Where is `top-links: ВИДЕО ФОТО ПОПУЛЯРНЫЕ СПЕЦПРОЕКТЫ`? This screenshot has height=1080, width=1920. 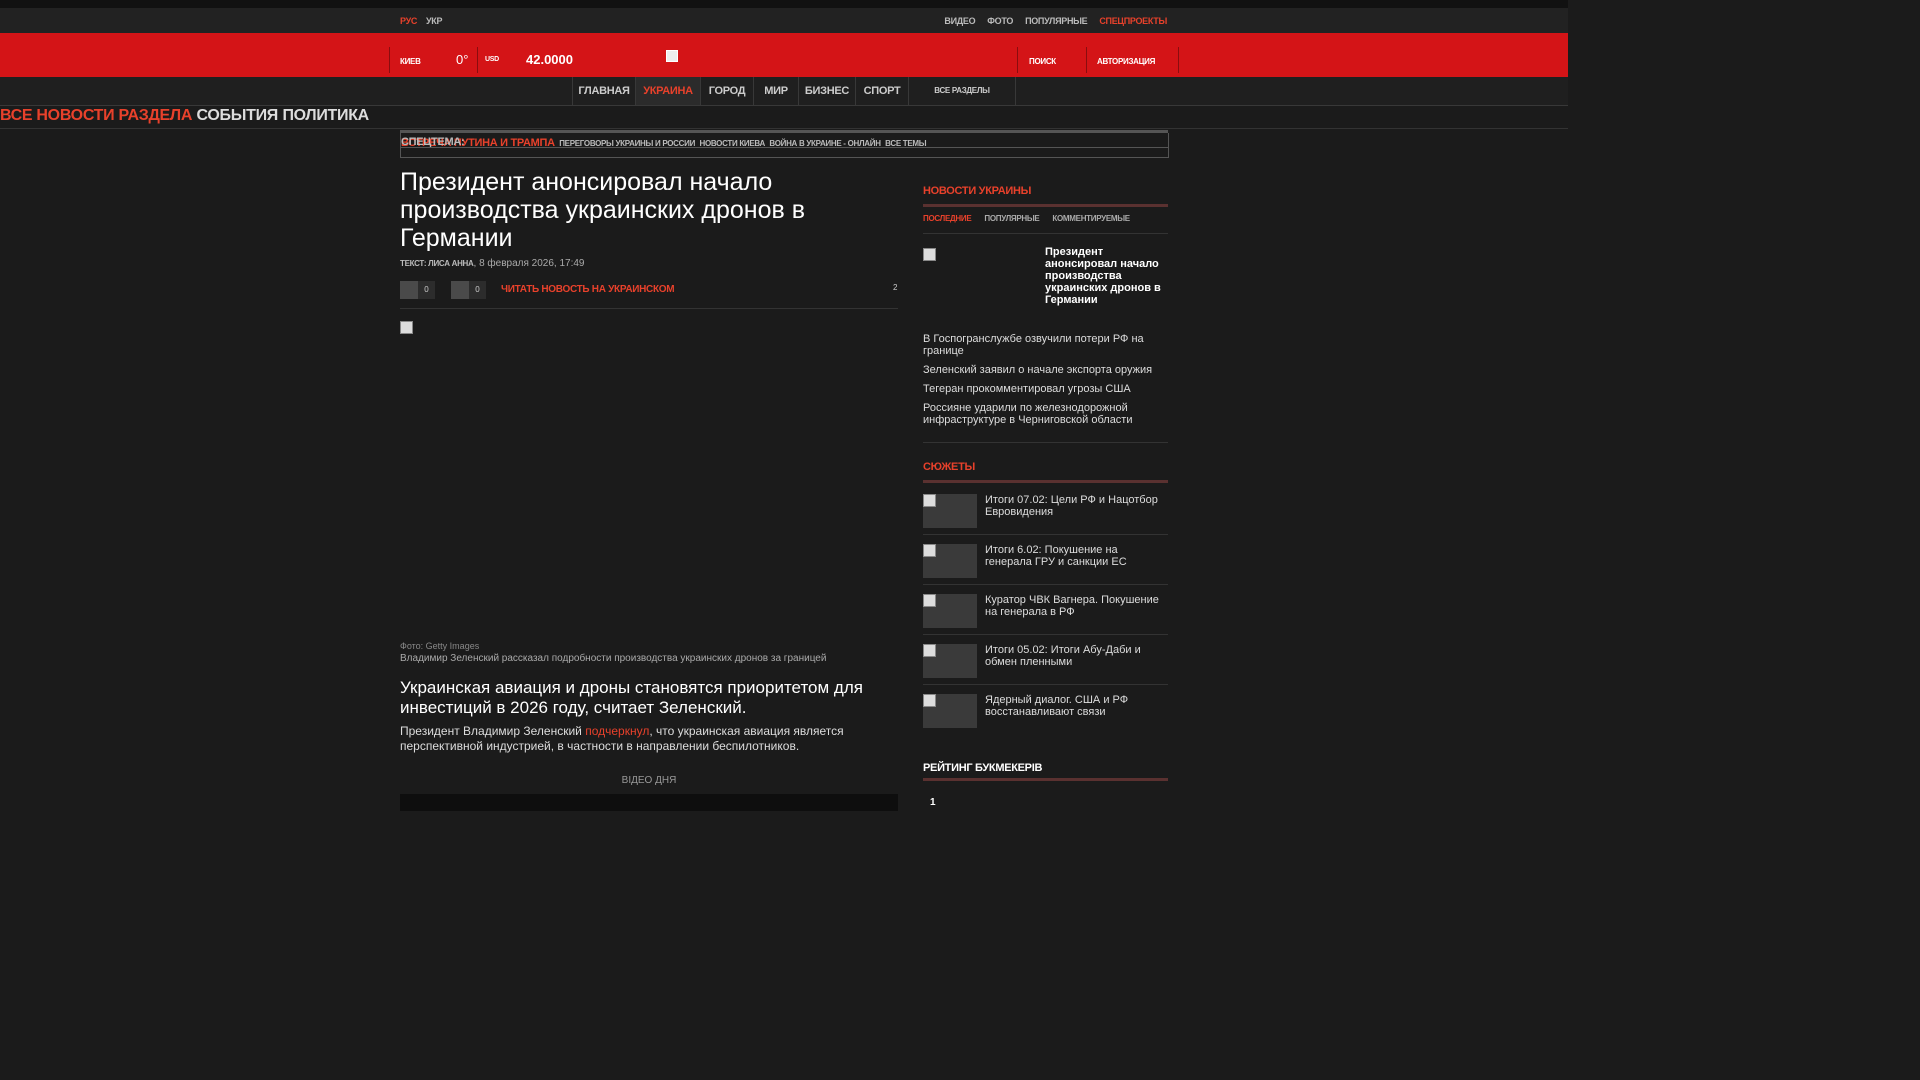
top-links: ВИДЕО ФОТО ПОПУЛЯРНЫЕ СПЕЦПРОЕКТЫ is located at coordinates (1055, 21).